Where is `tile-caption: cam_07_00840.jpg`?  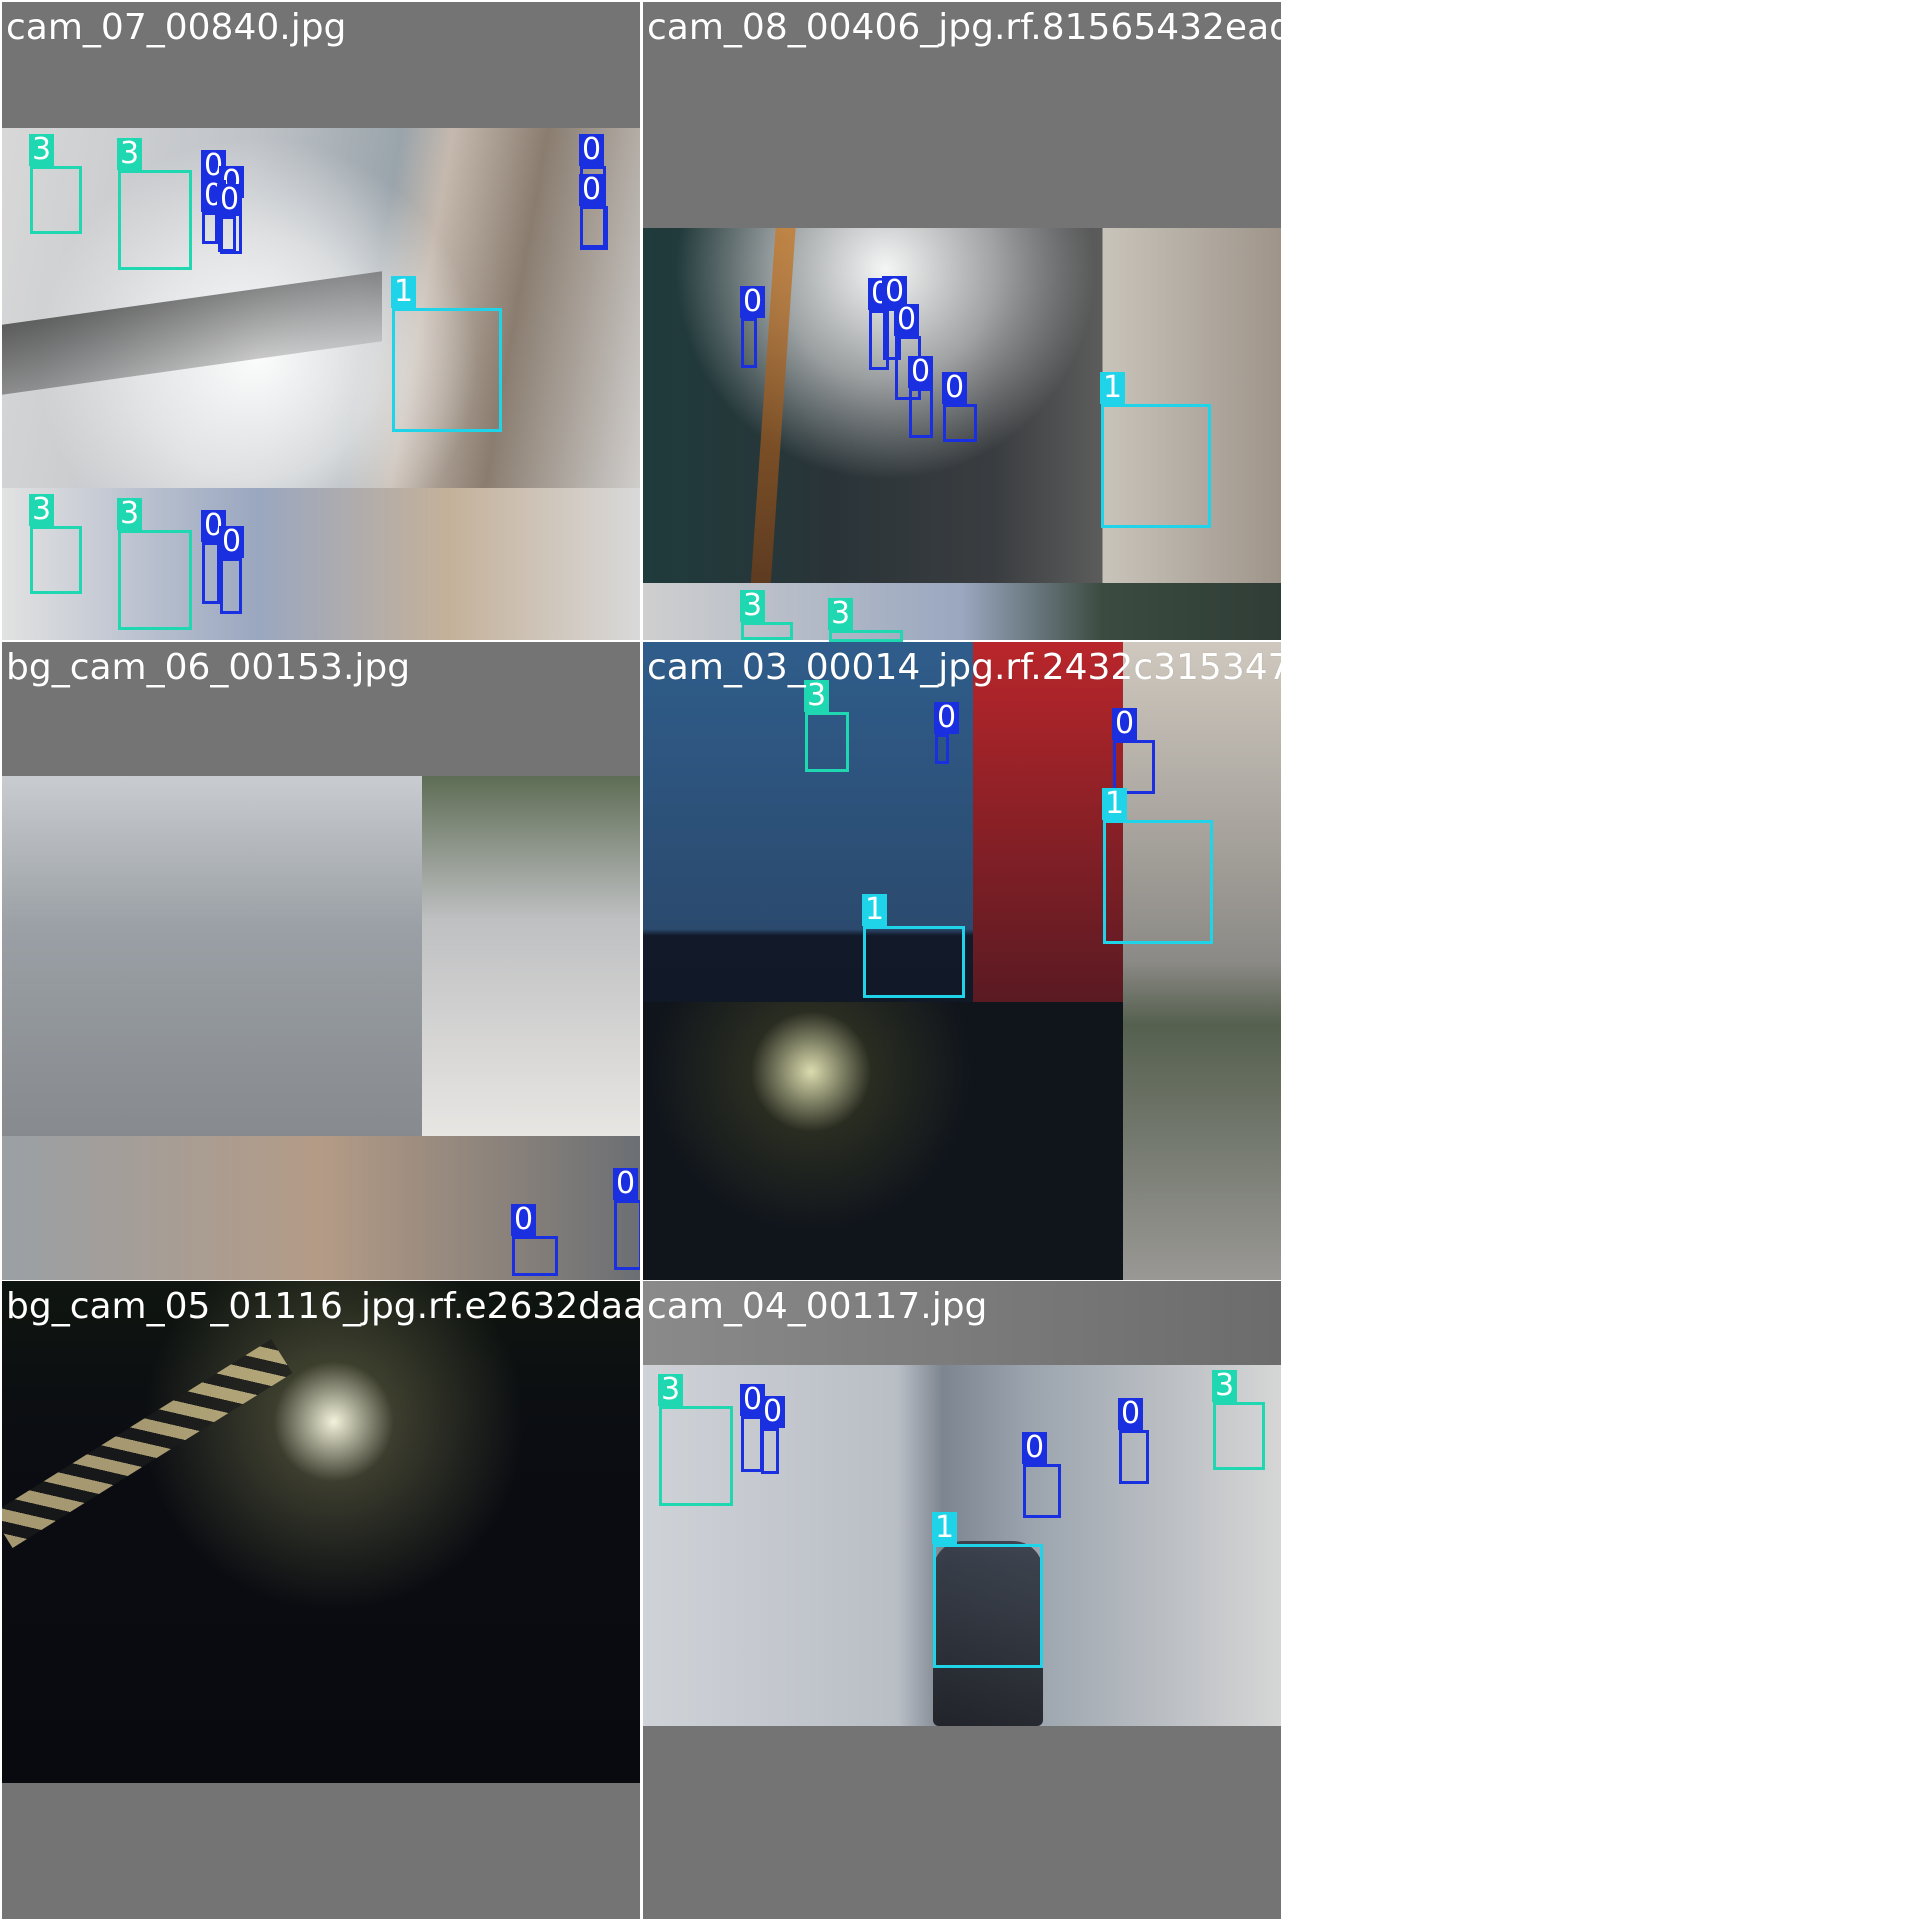
tile-caption: cam_07_00840.jpg is located at coordinates (176, 27).